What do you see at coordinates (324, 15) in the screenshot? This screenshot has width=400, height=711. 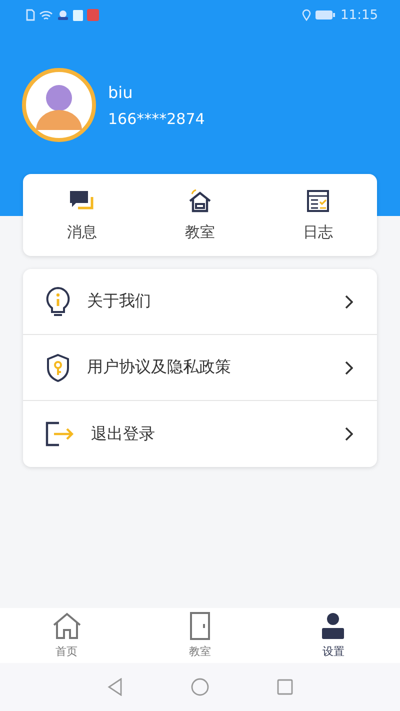 I see `battery-icon` at bounding box center [324, 15].